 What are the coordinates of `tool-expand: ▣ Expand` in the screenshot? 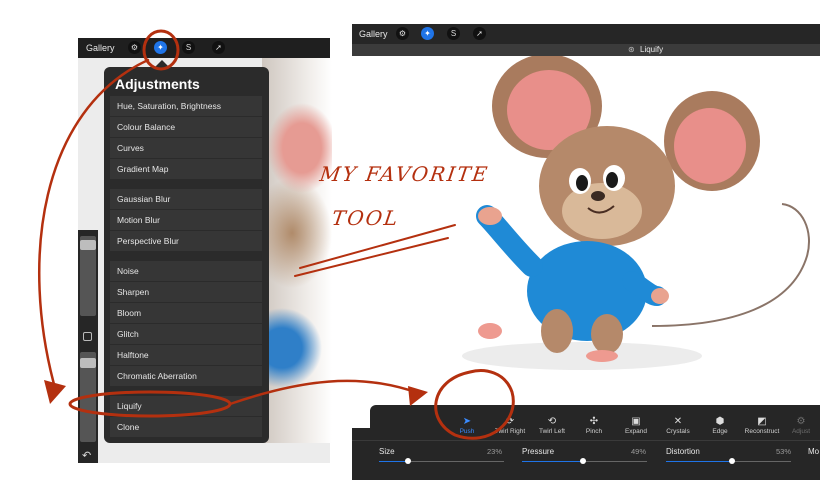 It's located at (636, 425).